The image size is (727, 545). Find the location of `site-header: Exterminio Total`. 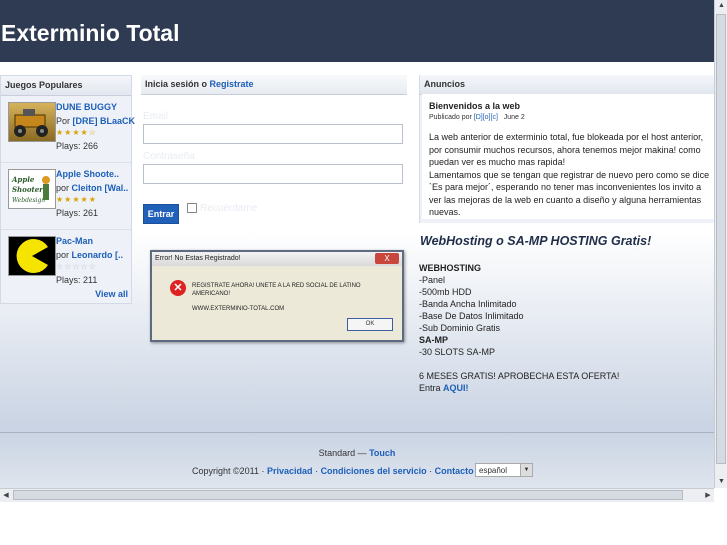

site-header: Exterminio Total is located at coordinates (357, 31).